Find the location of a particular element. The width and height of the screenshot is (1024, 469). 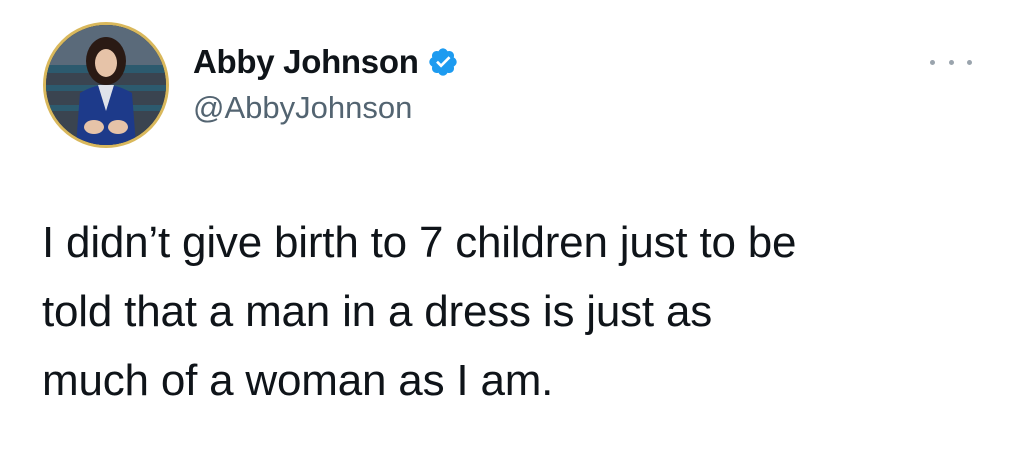

verified-badge-icon is located at coordinates (443, 62).